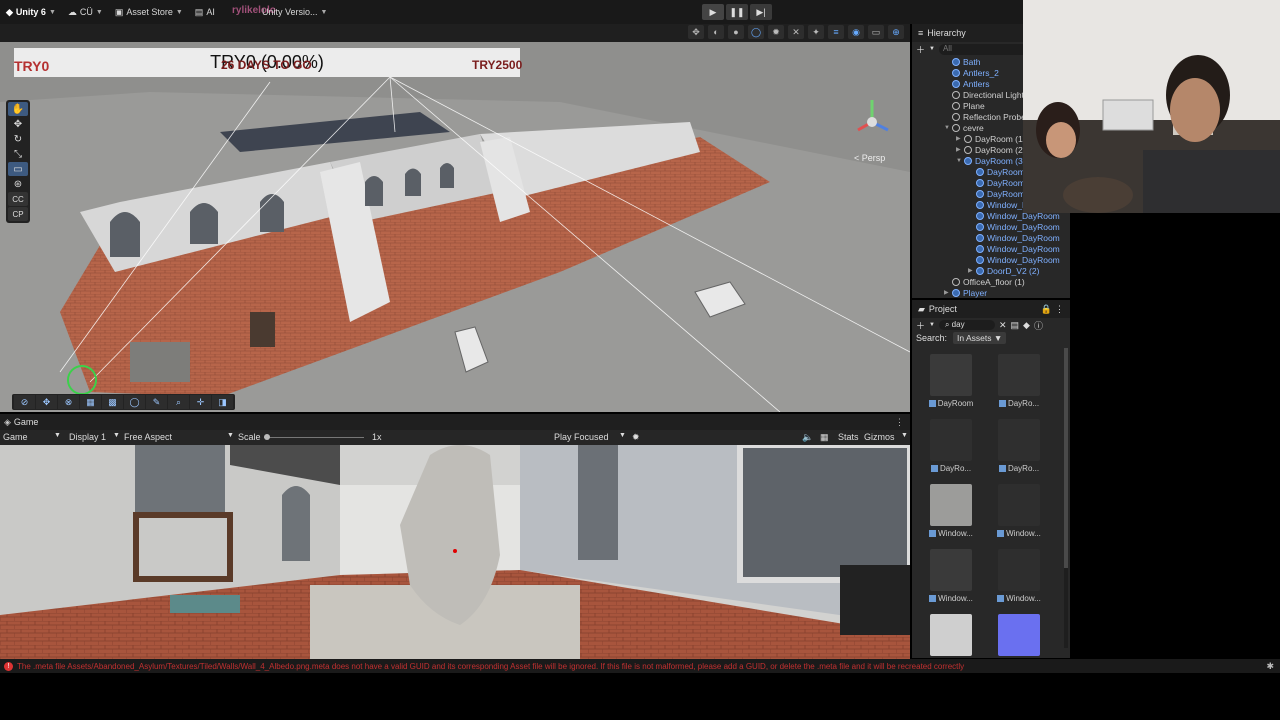 The height and width of the screenshot is (720, 1280). Describe the element at coordinates (991, 309) in the screenshot. I see `project-tab: ▰ Project 🔒 ⋮` at that location.